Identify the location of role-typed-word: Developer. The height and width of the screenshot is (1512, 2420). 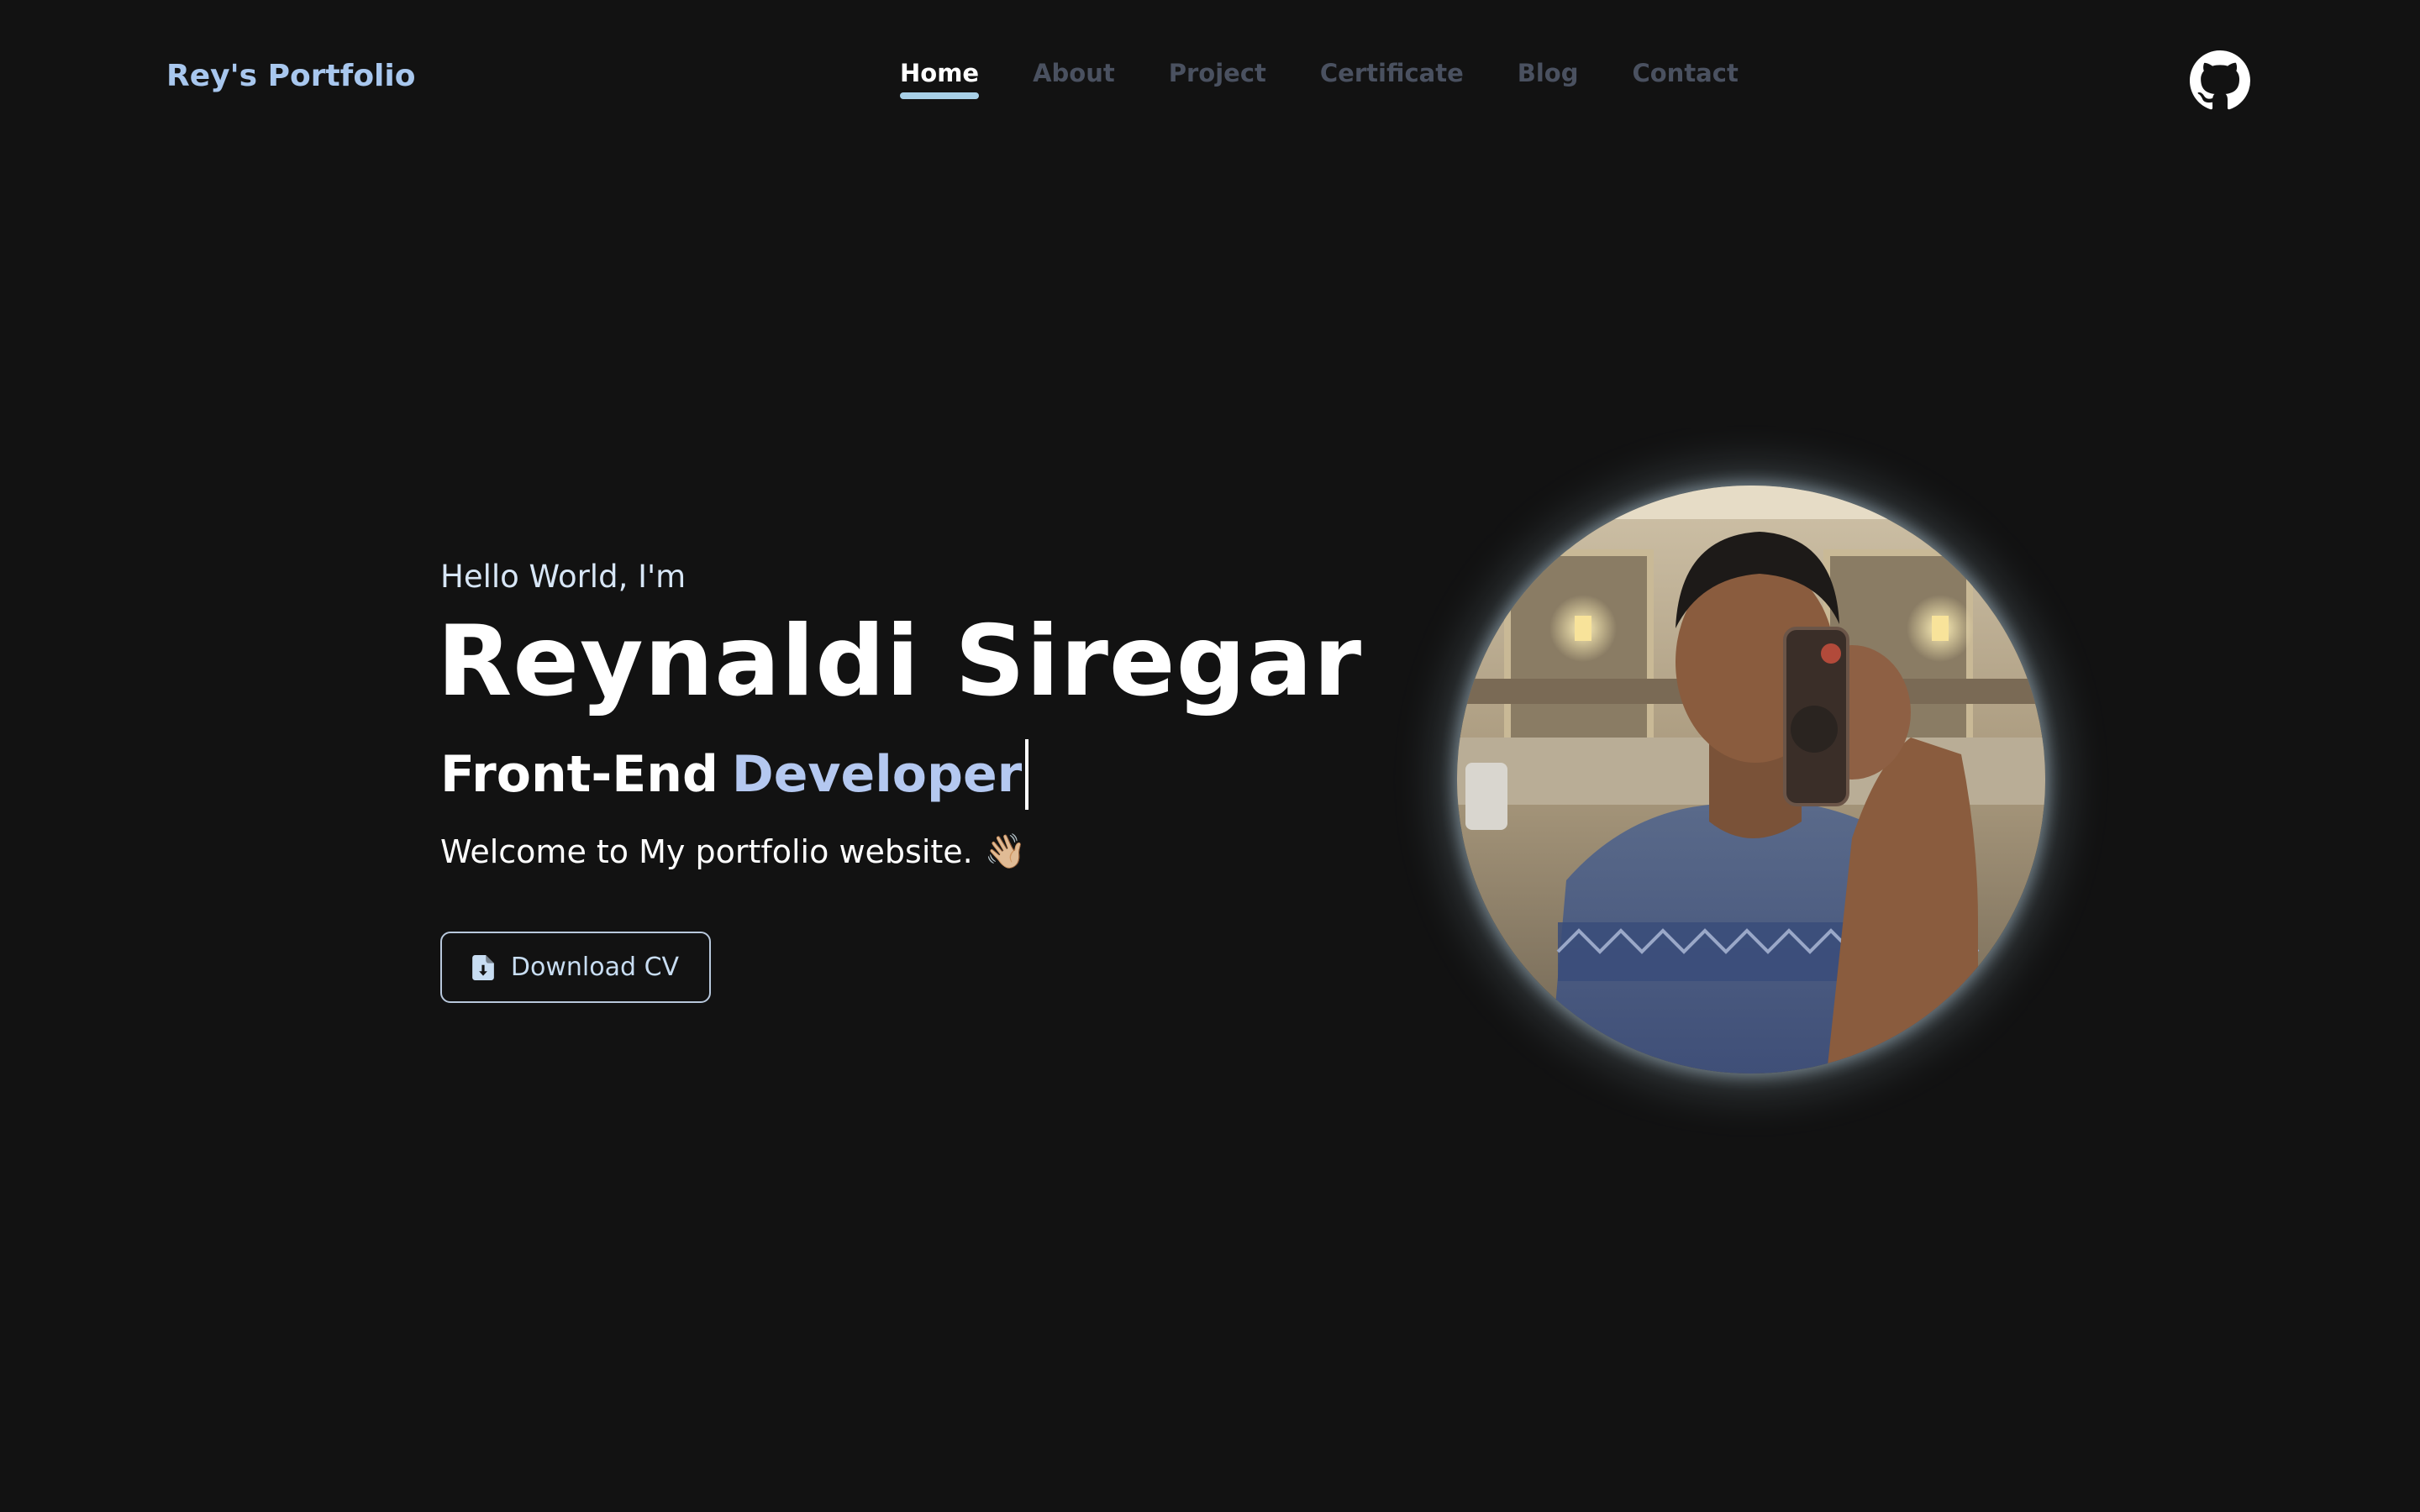
(877, 774).